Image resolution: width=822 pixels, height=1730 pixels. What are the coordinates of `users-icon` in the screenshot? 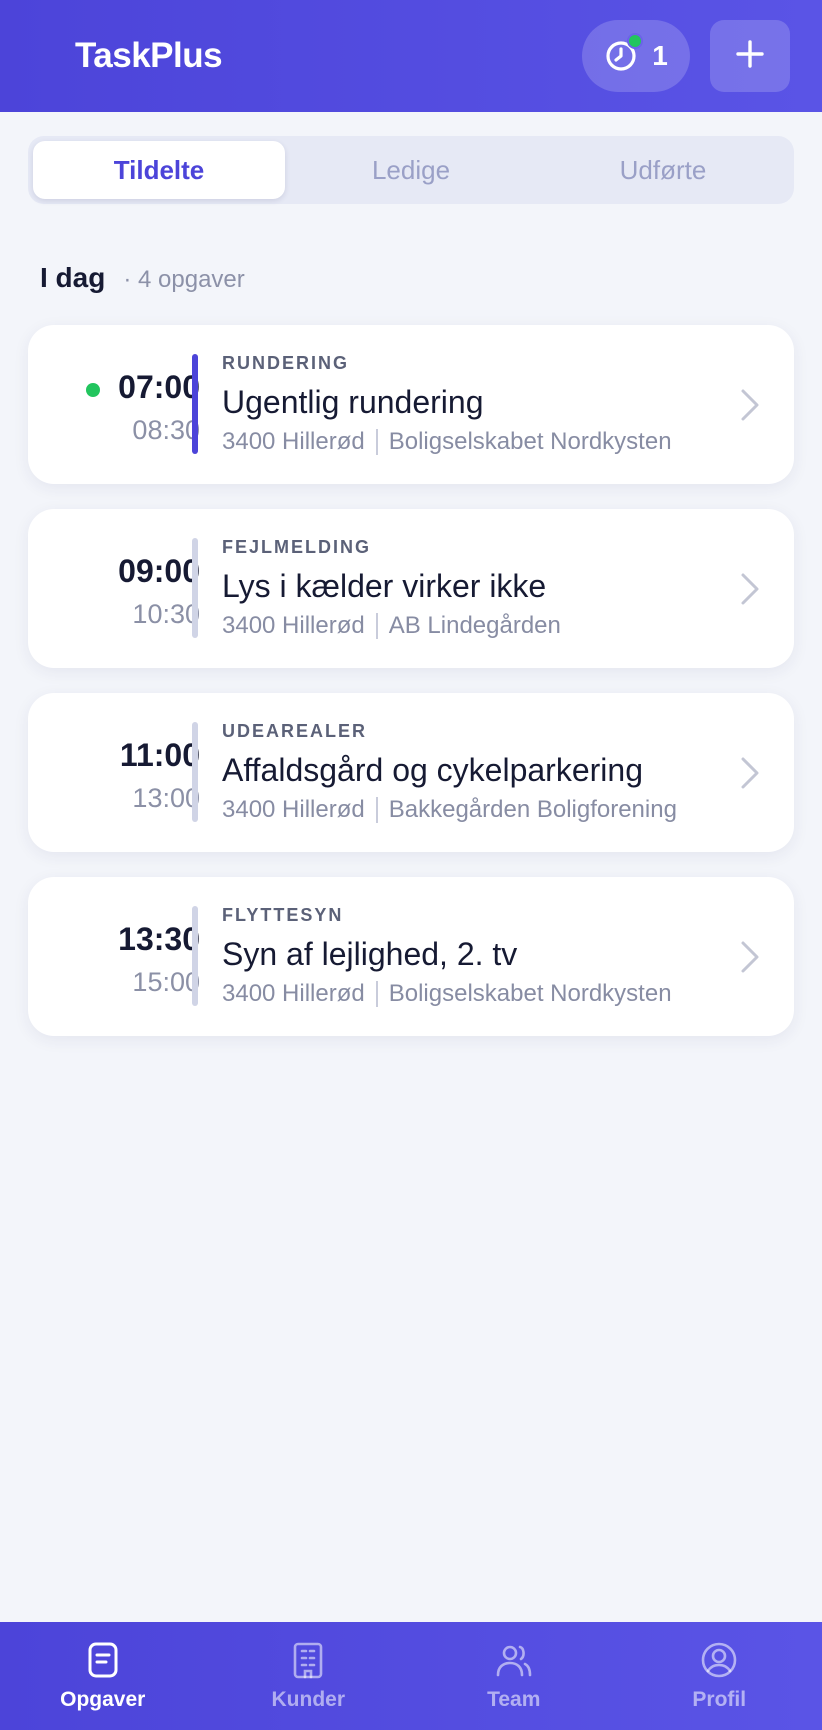 It's located at (514, 1660).